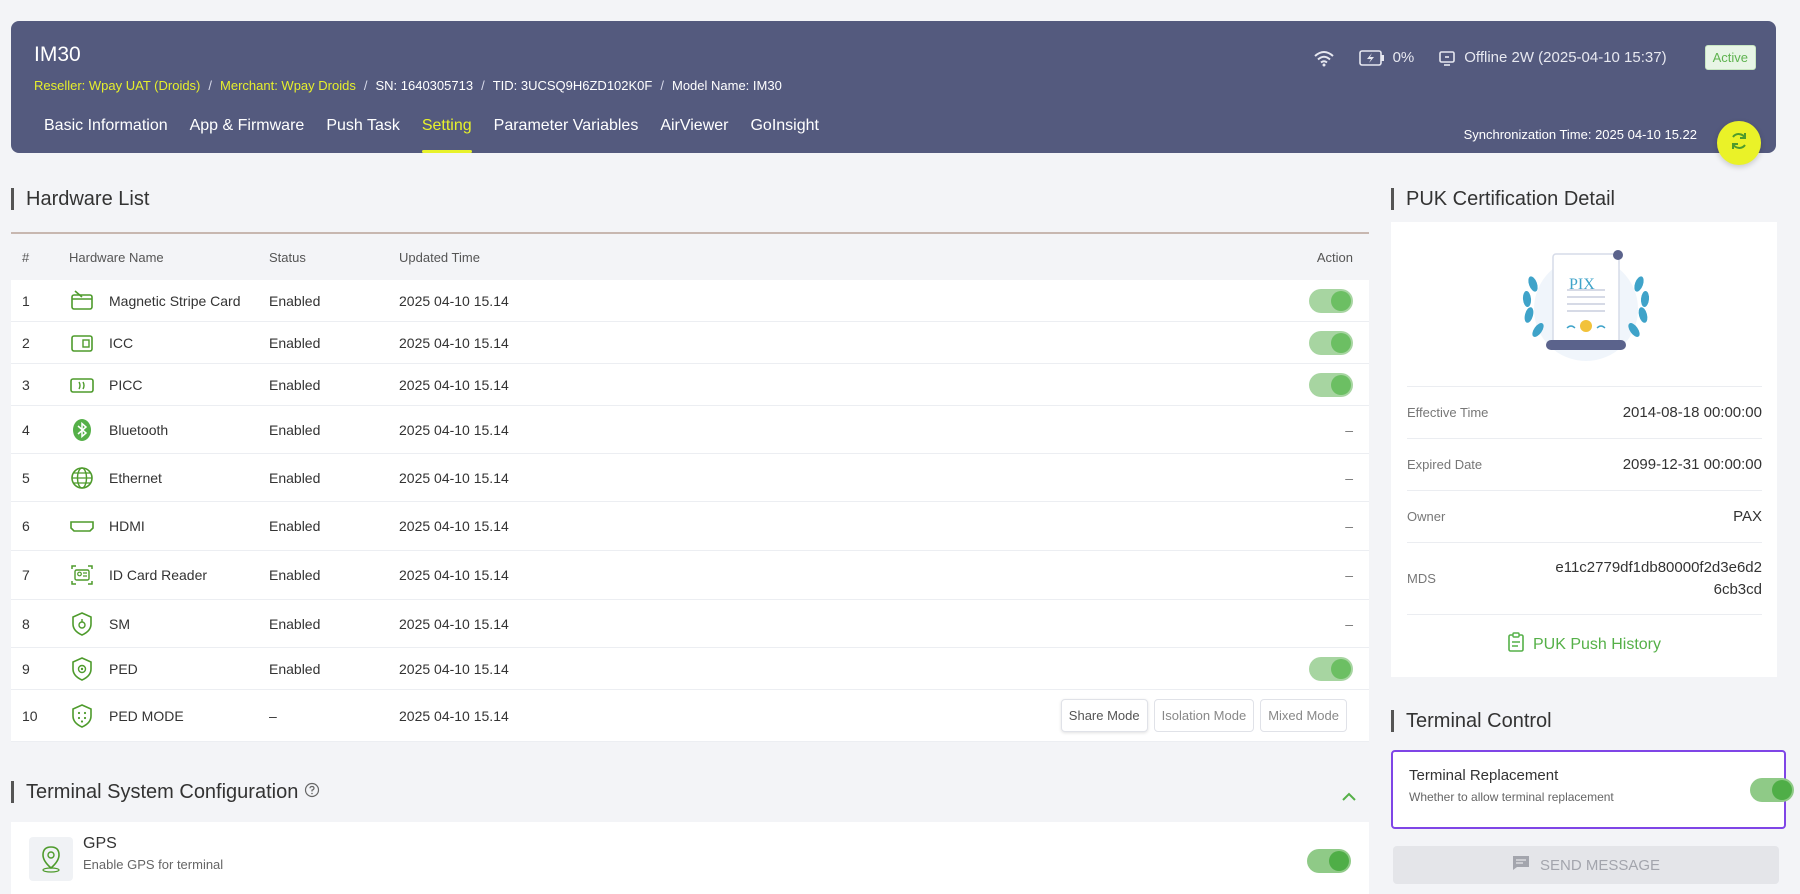 Image resolution: width=1800 pixels, height=894 pixels. Describe the element at coordinates (82, 301) in the screenshot. I see `card-swipe-icon` at that location.